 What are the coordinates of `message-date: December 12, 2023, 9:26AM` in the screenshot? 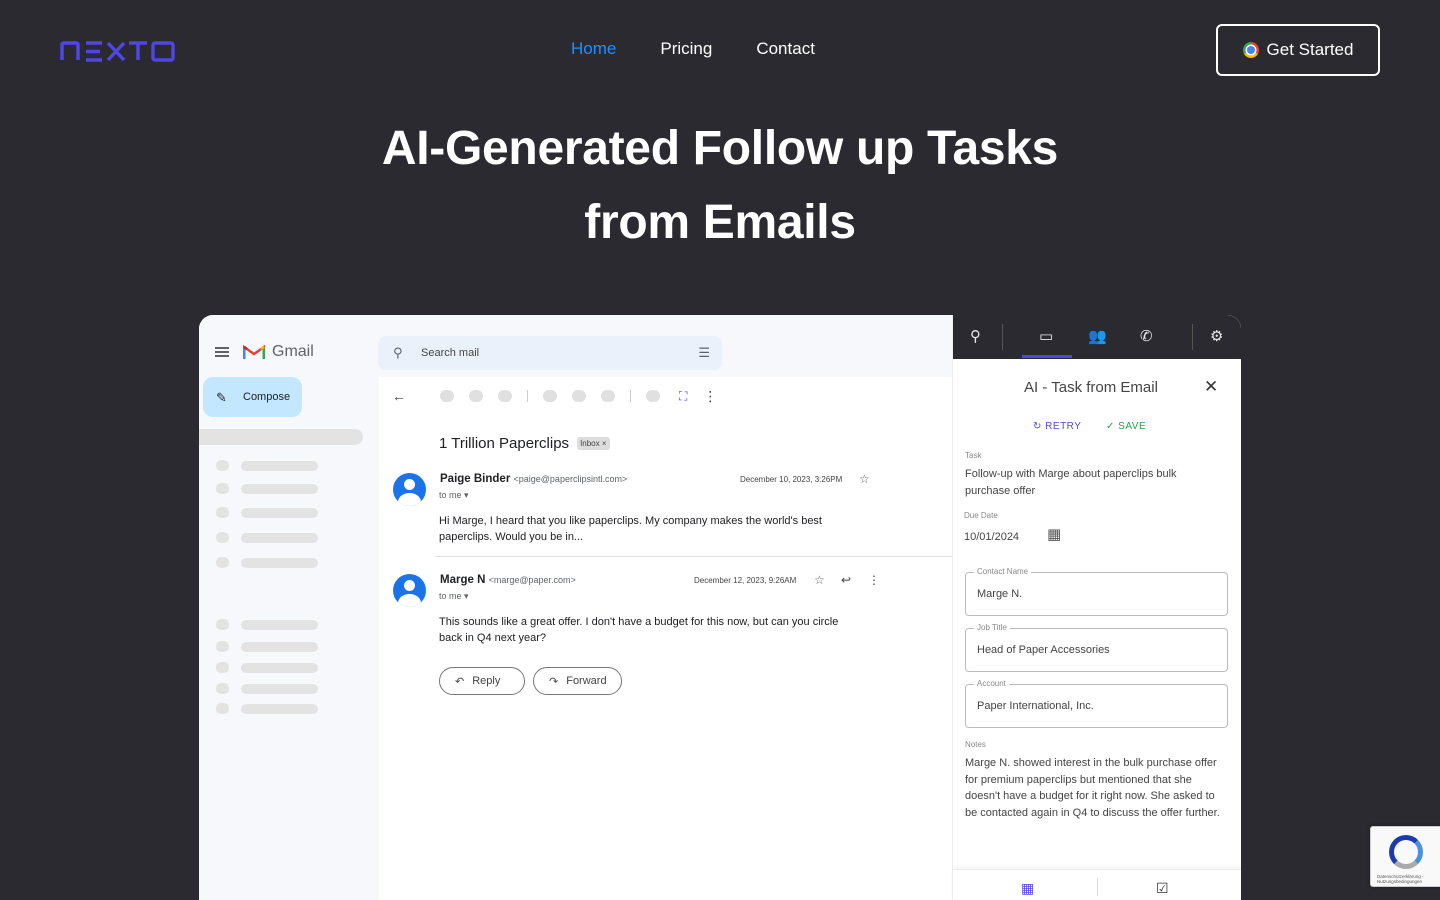 It's located at (745, 580).